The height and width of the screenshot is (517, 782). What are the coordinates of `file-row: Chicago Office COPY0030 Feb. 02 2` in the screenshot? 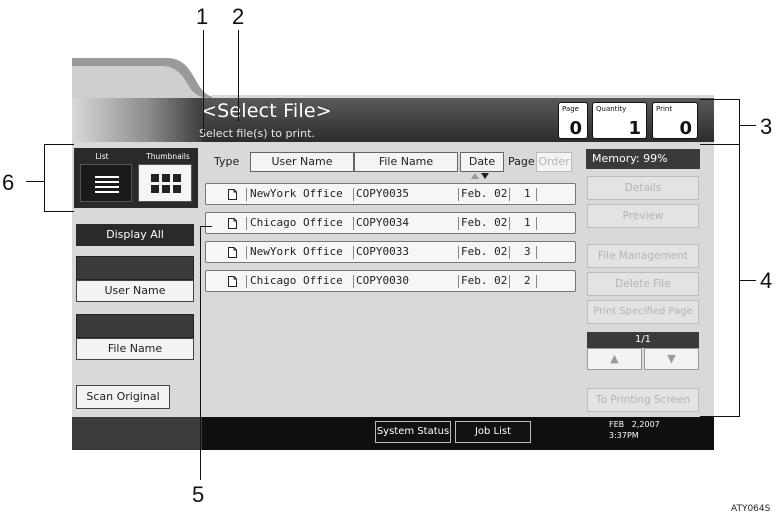 It's located at (390, 281).